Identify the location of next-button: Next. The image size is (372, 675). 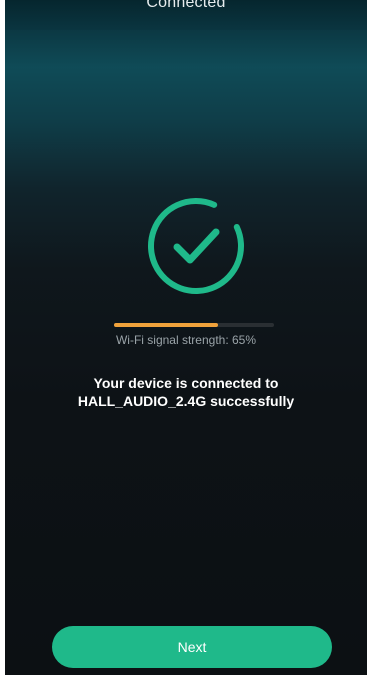
(192, 647).